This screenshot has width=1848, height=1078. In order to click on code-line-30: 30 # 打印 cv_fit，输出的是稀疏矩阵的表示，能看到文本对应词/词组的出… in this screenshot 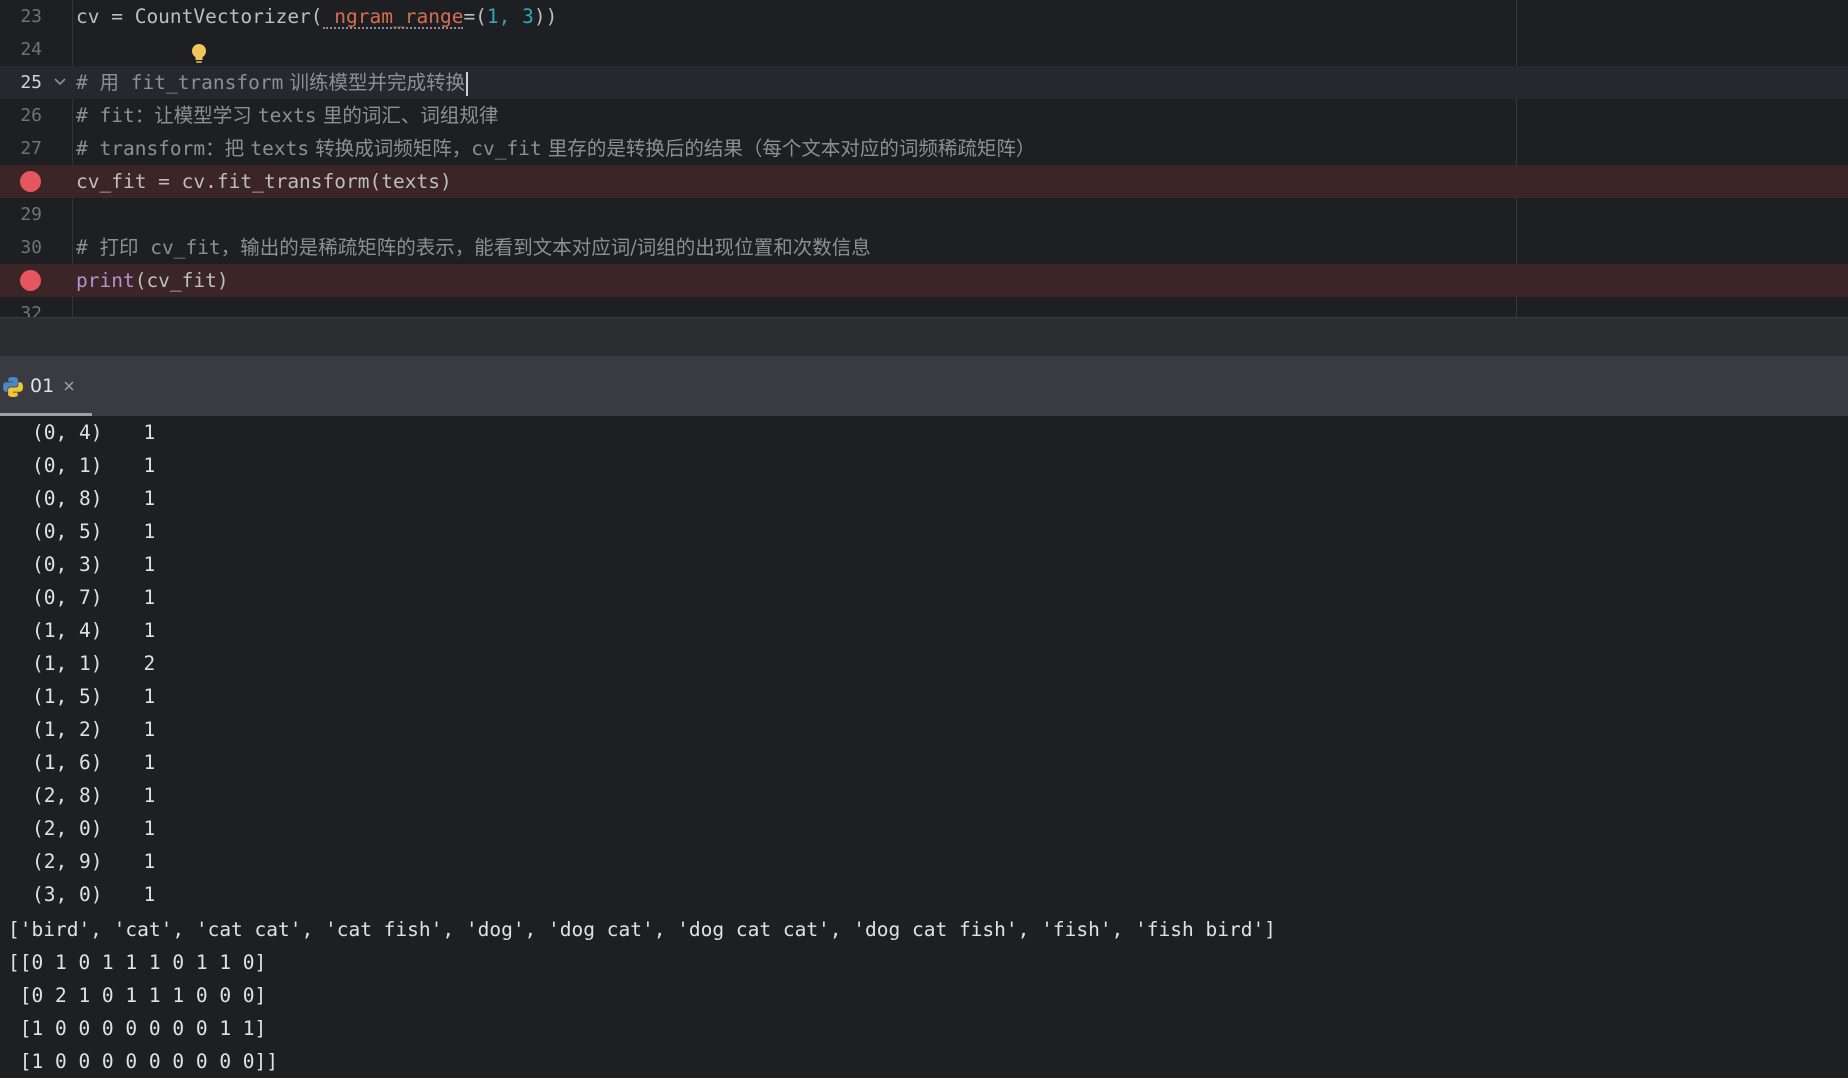, I will do `click(924, 247)`.